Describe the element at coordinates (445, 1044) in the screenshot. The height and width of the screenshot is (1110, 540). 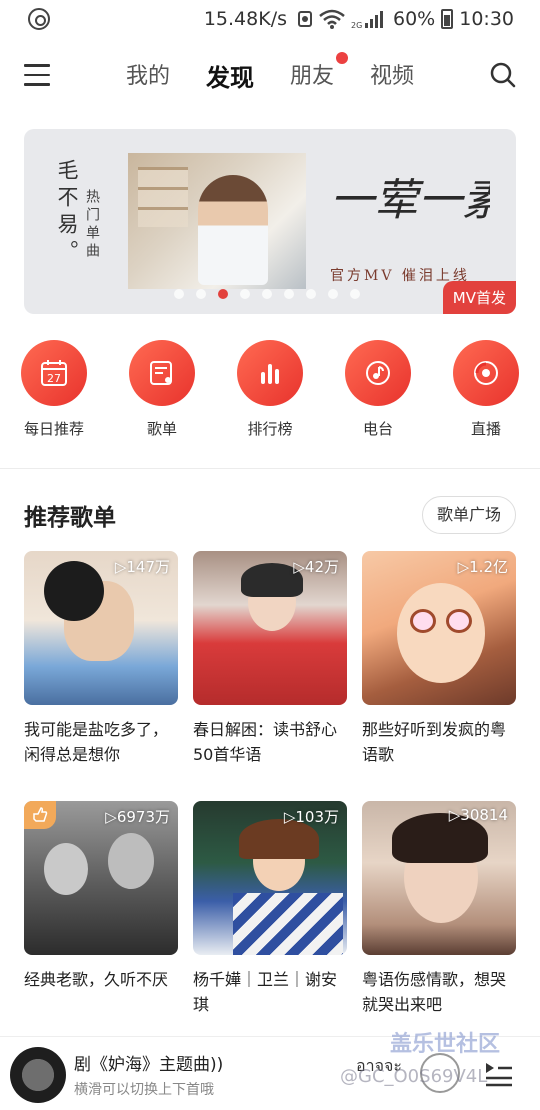
I see `watermark-logo: 盖乐世社区` at that location.